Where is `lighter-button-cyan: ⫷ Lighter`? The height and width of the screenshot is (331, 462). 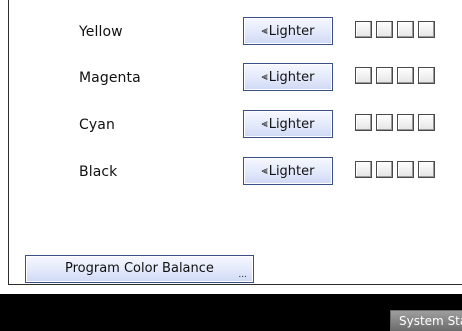
lighter-button-cyan: ⫷ Lighter is located at coordinates (288, 124).